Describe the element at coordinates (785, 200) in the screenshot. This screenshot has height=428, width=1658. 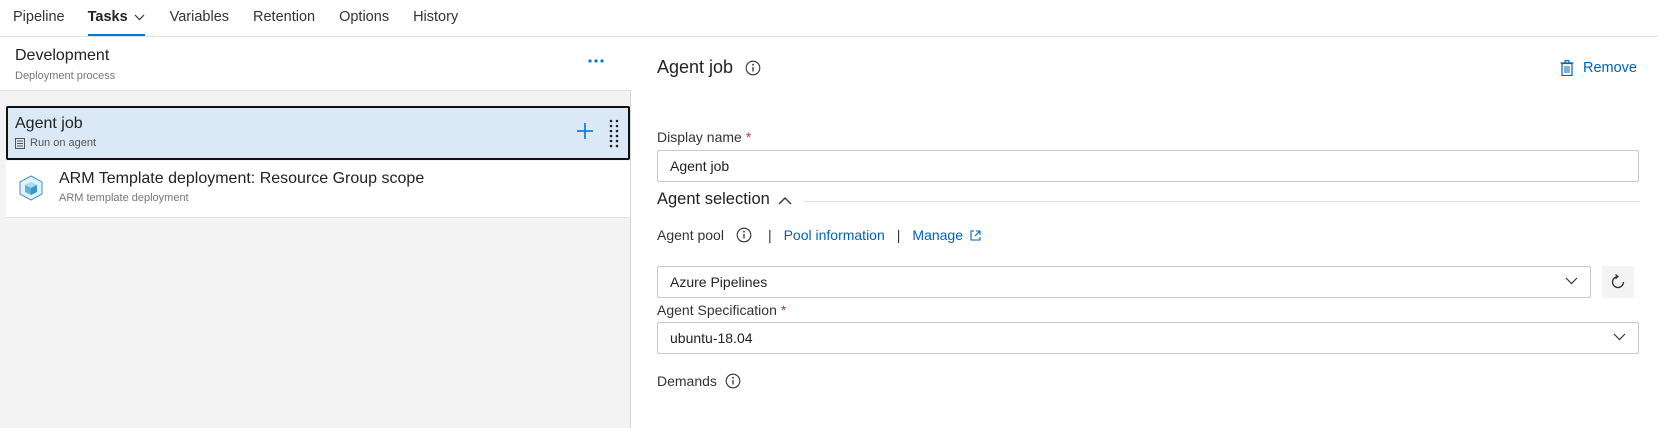
I see `chevron-up-icon` at that location.